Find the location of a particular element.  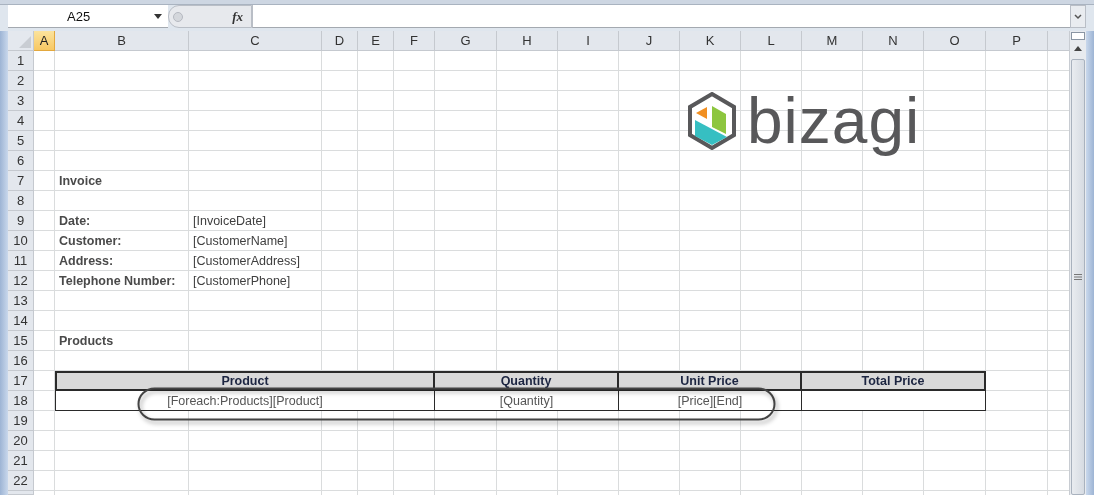

chevron-down-icon is located at coordinates (1078, 16).